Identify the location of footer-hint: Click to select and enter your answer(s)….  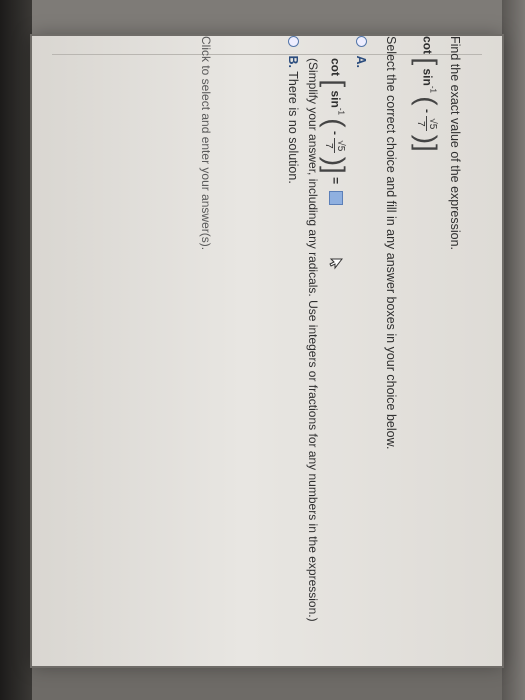
(206, 143).